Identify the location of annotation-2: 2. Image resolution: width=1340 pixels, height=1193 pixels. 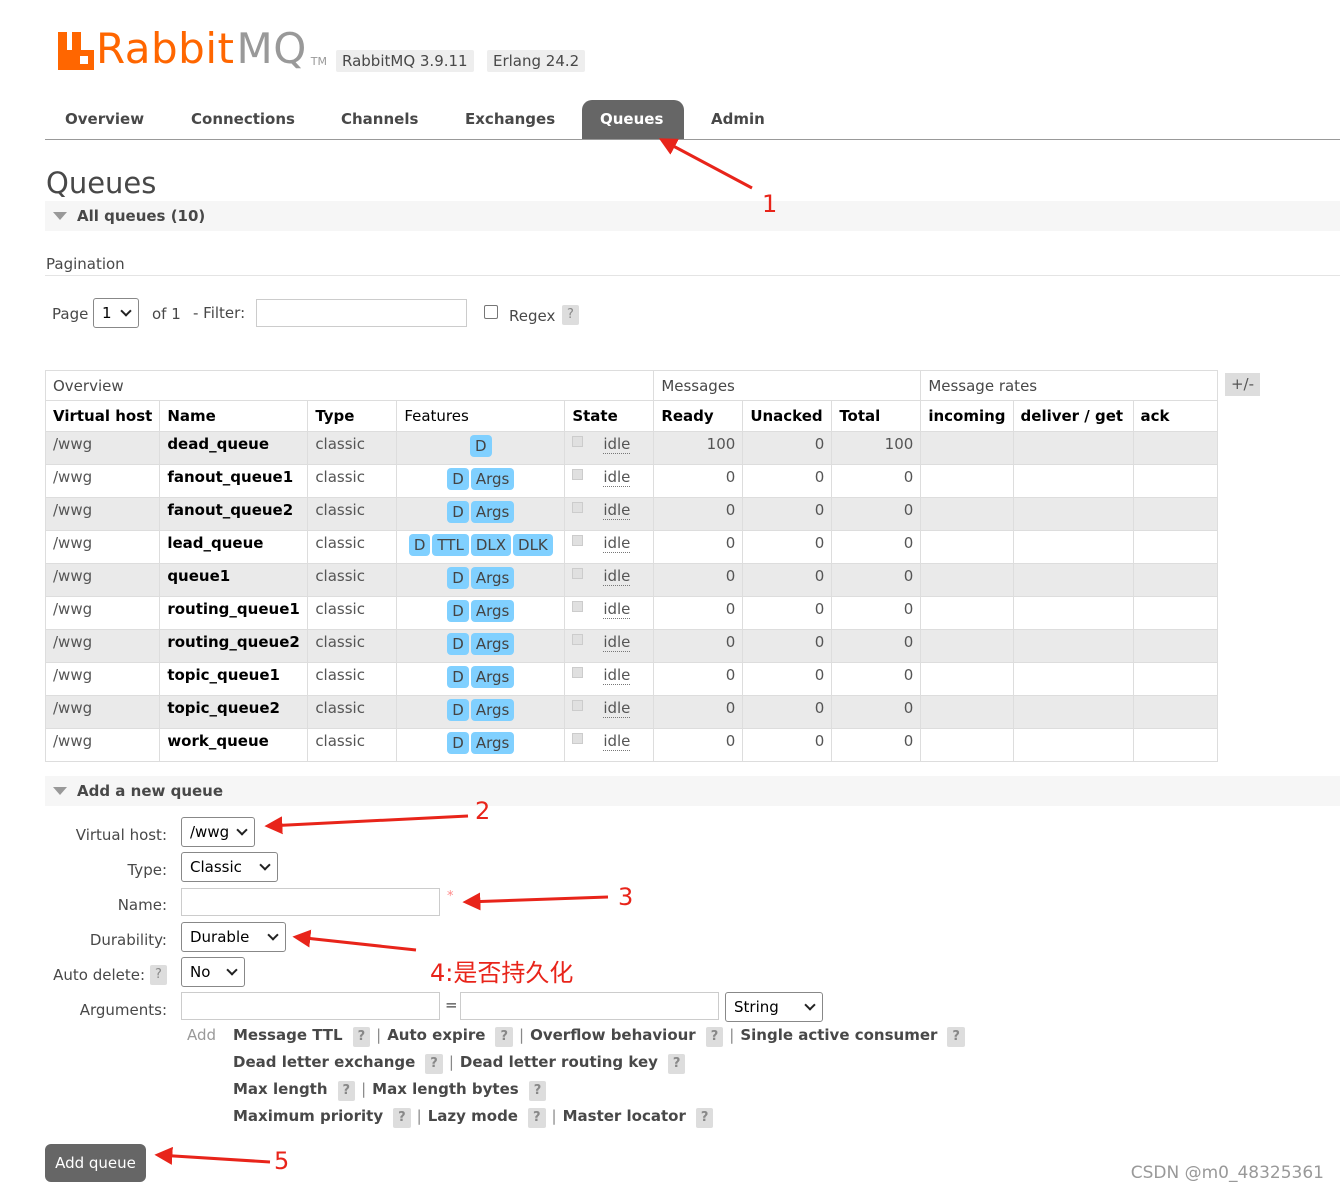
(483, 811).